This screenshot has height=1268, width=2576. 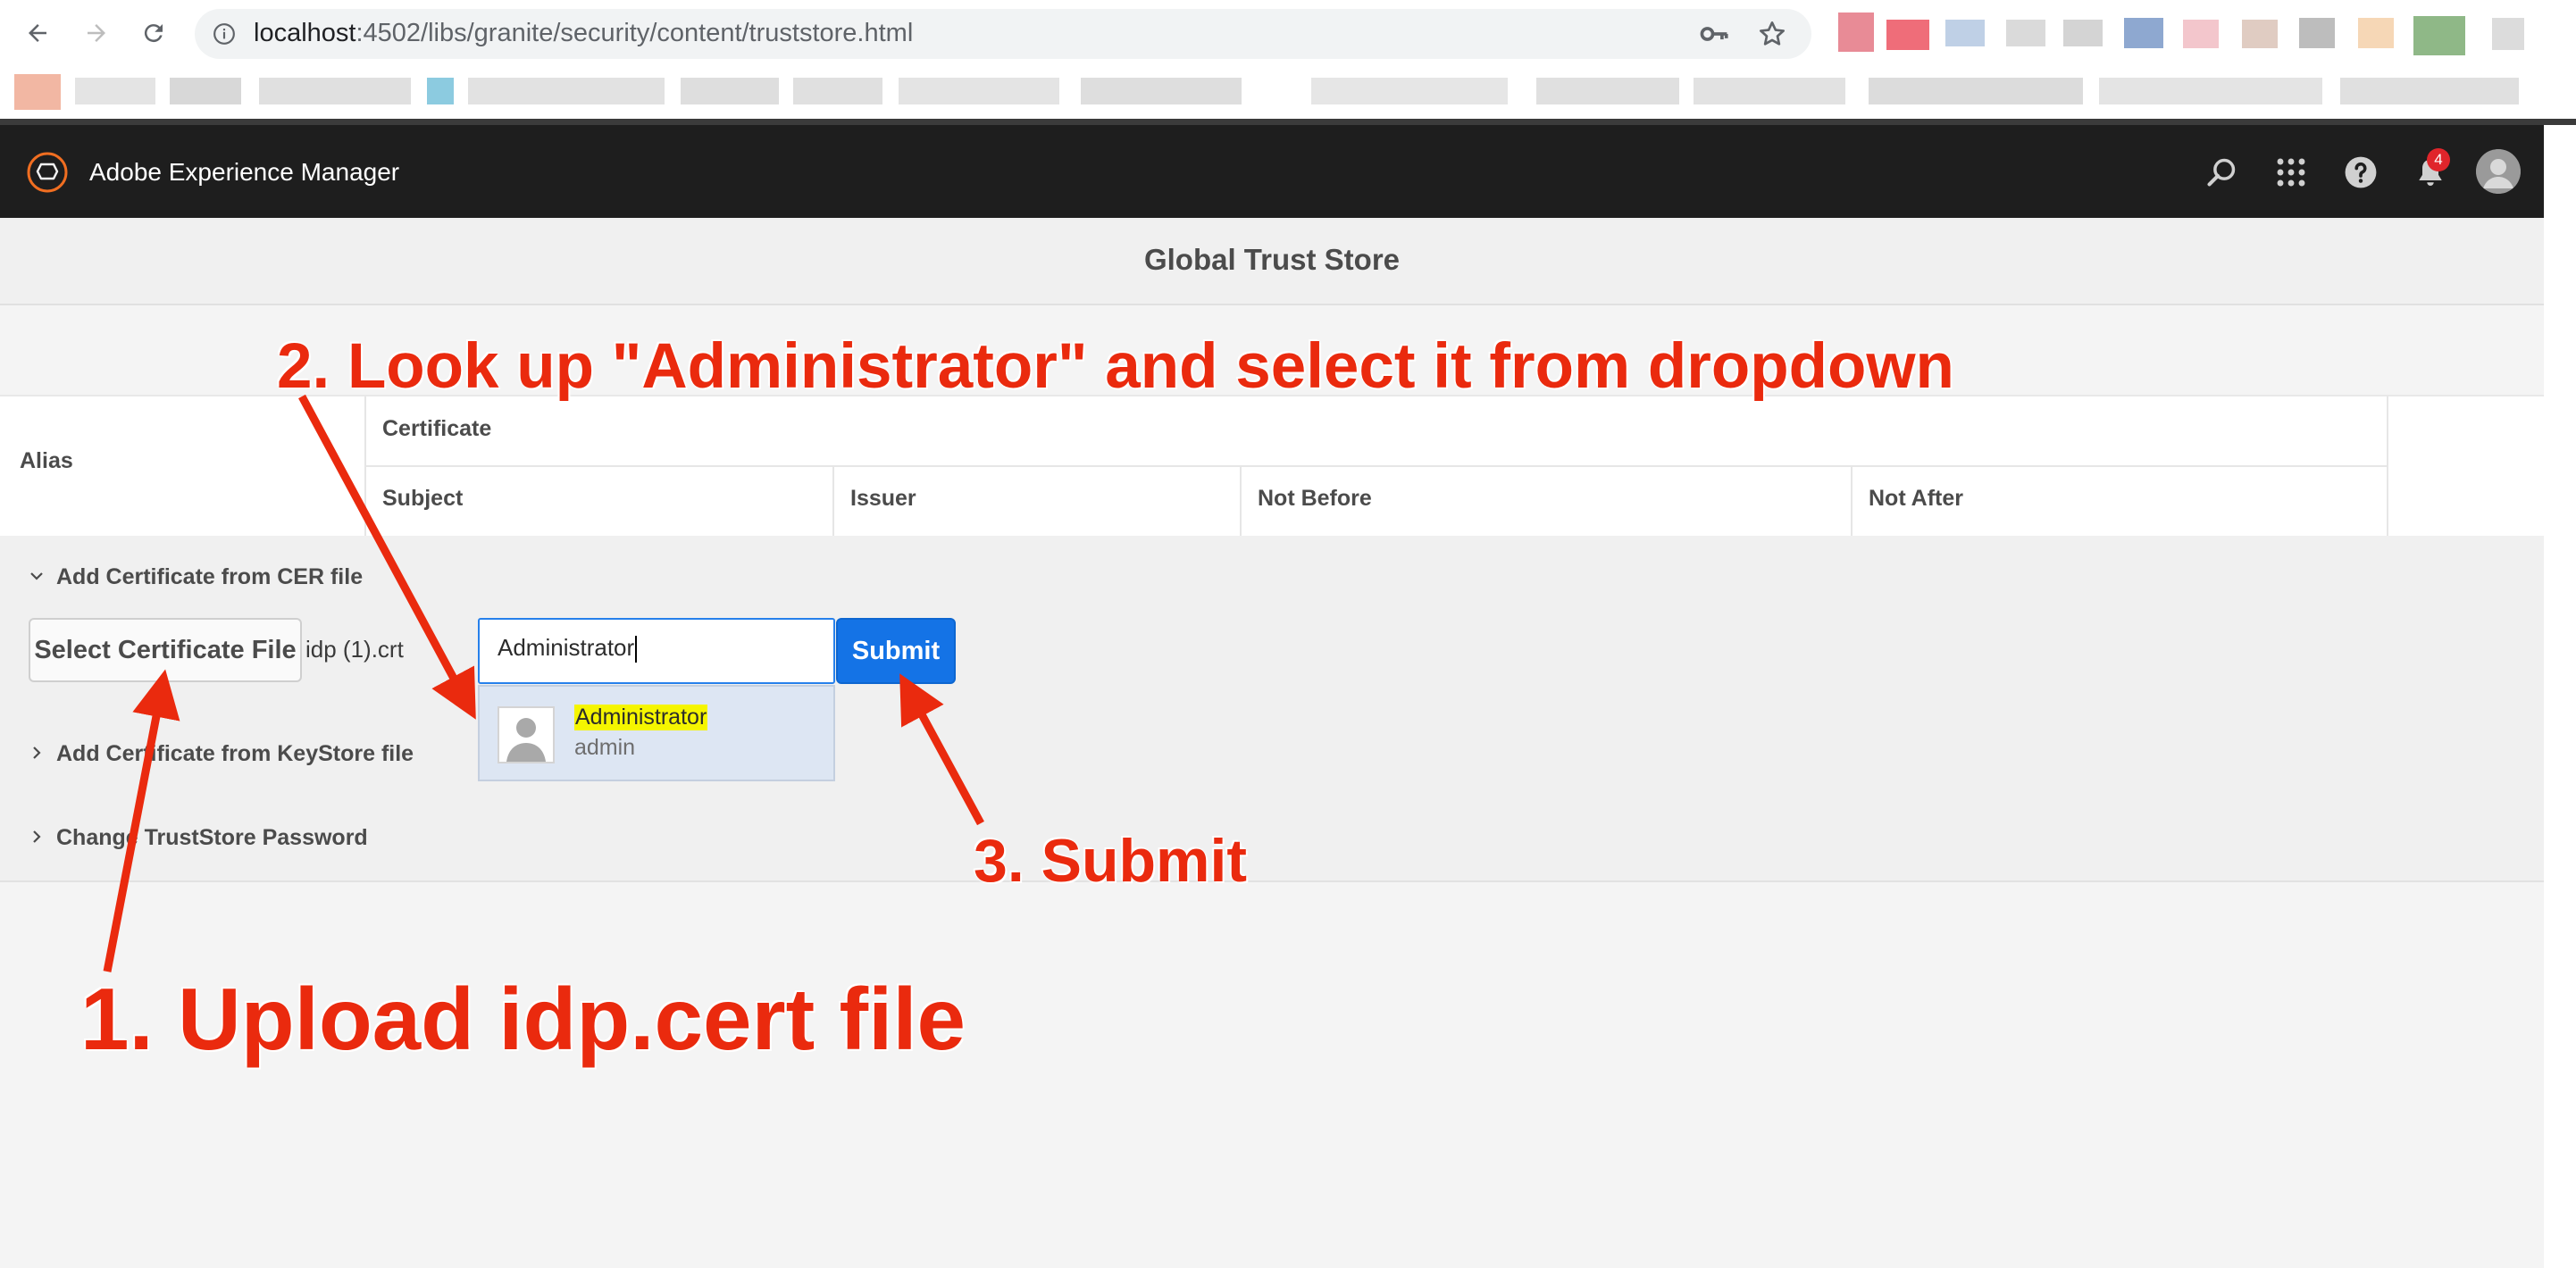 What do you see at coordinates (605, 747) in the screenshot?
I see `option-id: admin` at bounding box center [605, 747].